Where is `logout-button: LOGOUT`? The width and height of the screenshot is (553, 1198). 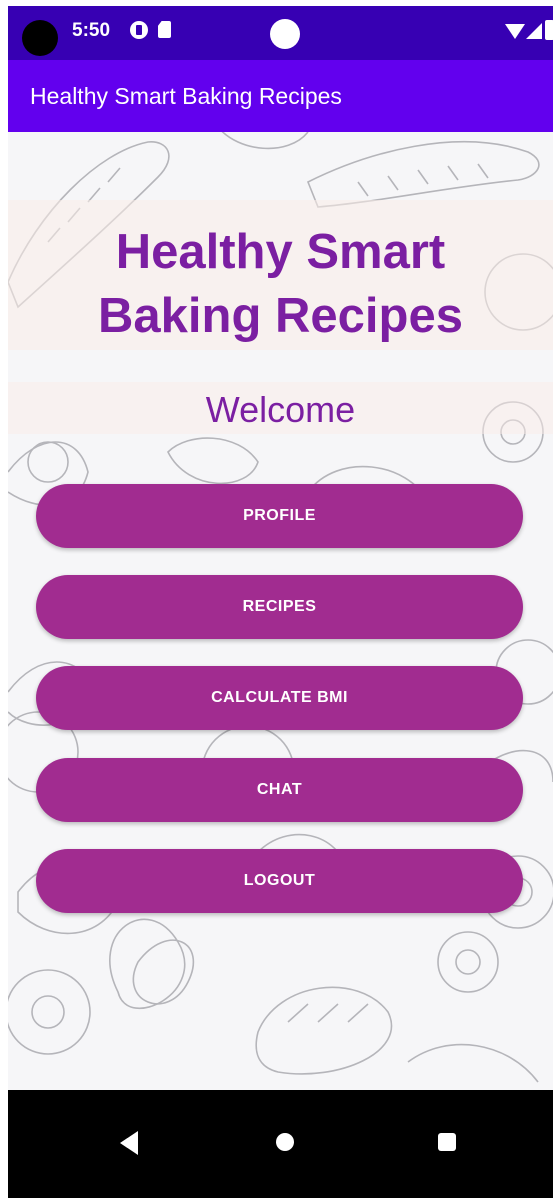 logout-button: LOGOUT is located at coordinates (279, 881).